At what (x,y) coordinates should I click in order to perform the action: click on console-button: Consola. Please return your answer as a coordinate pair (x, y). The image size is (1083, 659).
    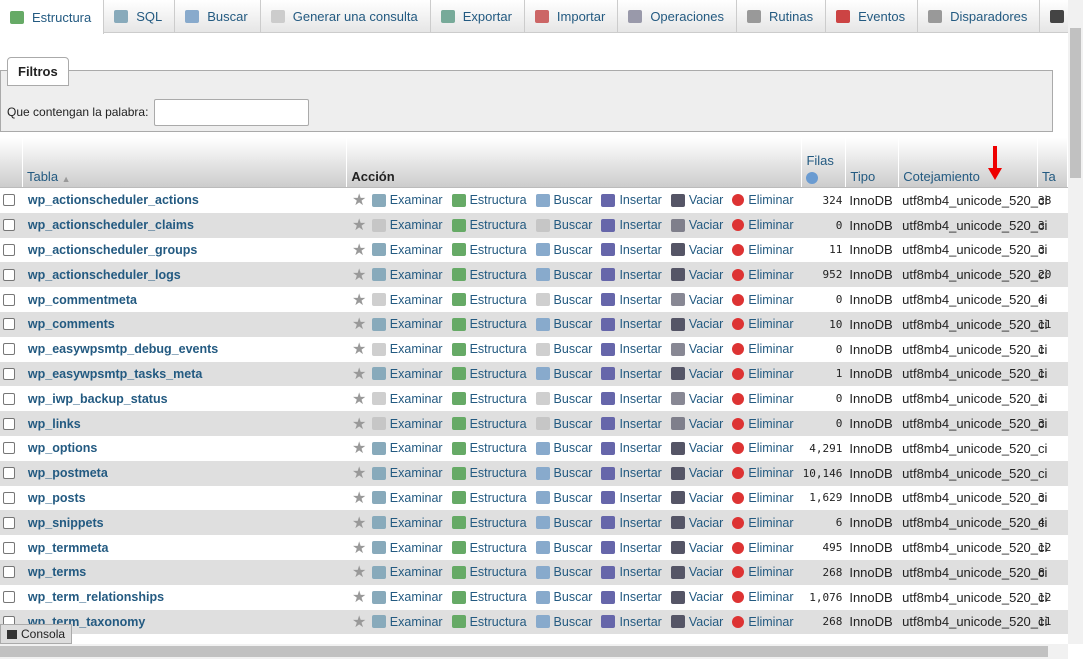
    Looking at the image, I should click on (36, 634).